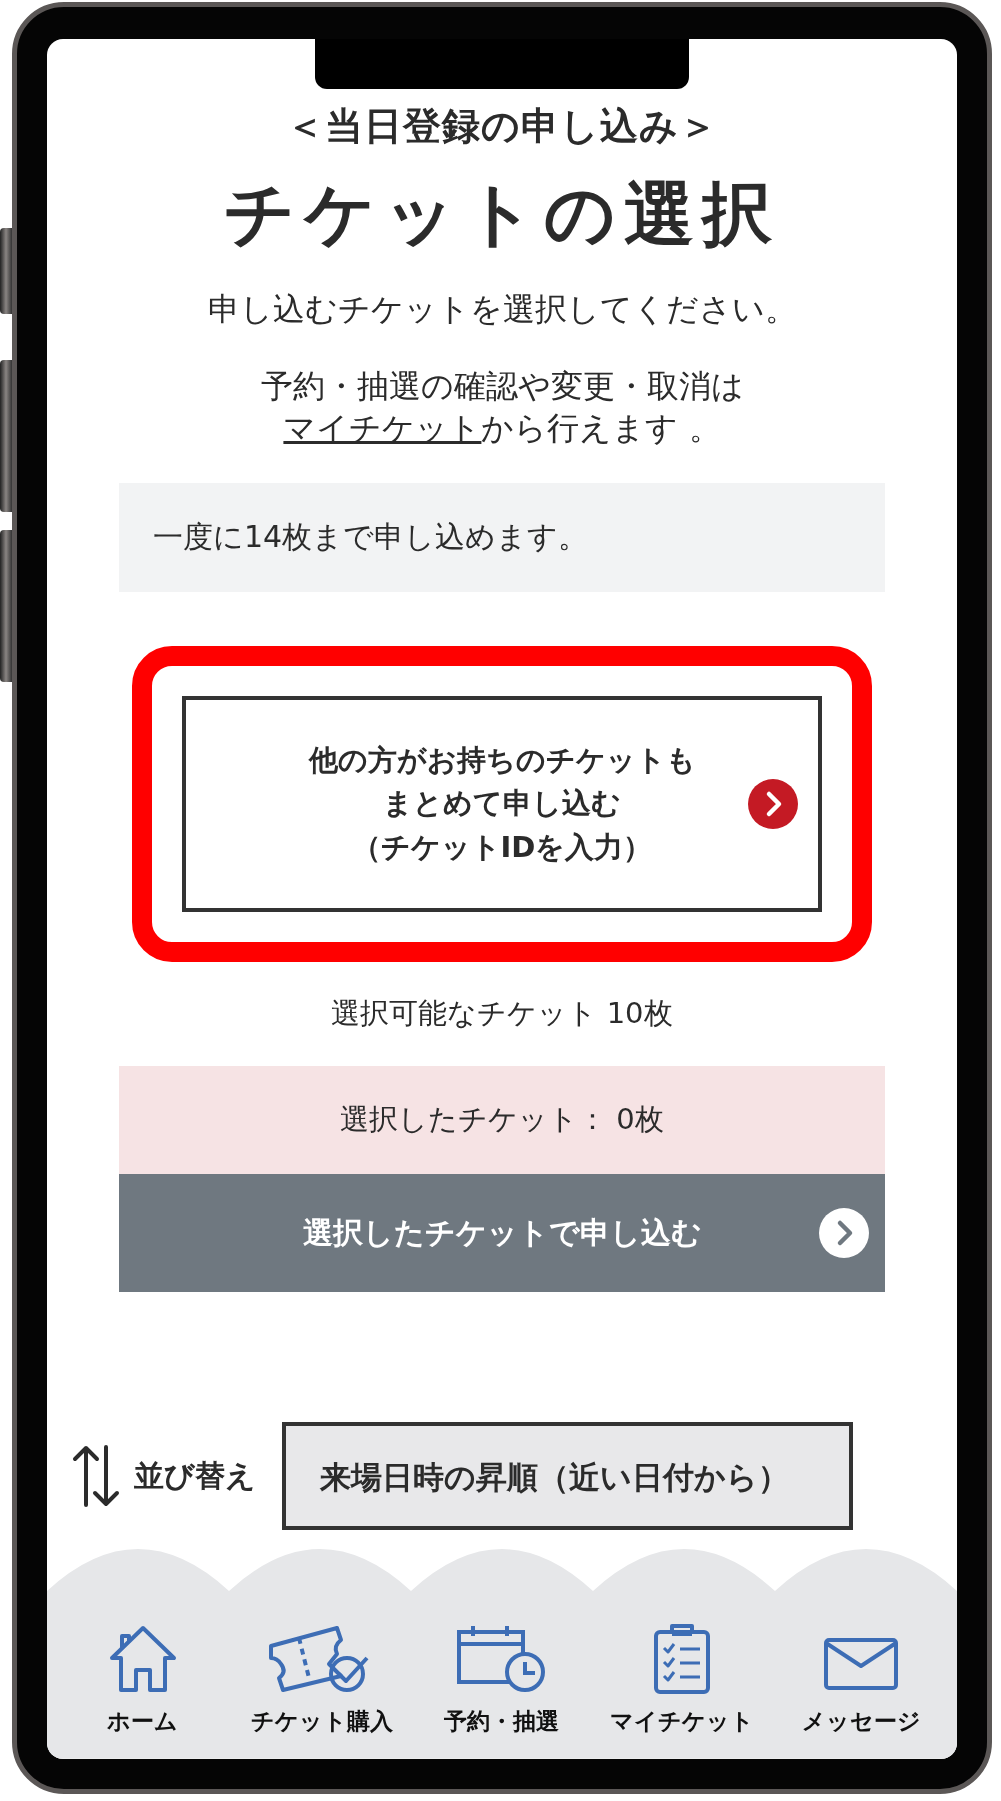 This screenshot has width=1001, height=1801. Describe the element at coordinates (502, 407) in the screenshot. I see `notice-text: 予約・抽選の確認や変更・取消は マイチケット から行えます 。` at that location.